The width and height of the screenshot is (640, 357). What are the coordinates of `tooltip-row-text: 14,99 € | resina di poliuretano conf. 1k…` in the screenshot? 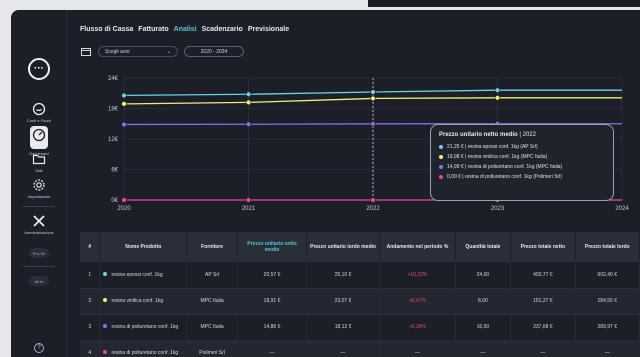 It's located at (505, 167).